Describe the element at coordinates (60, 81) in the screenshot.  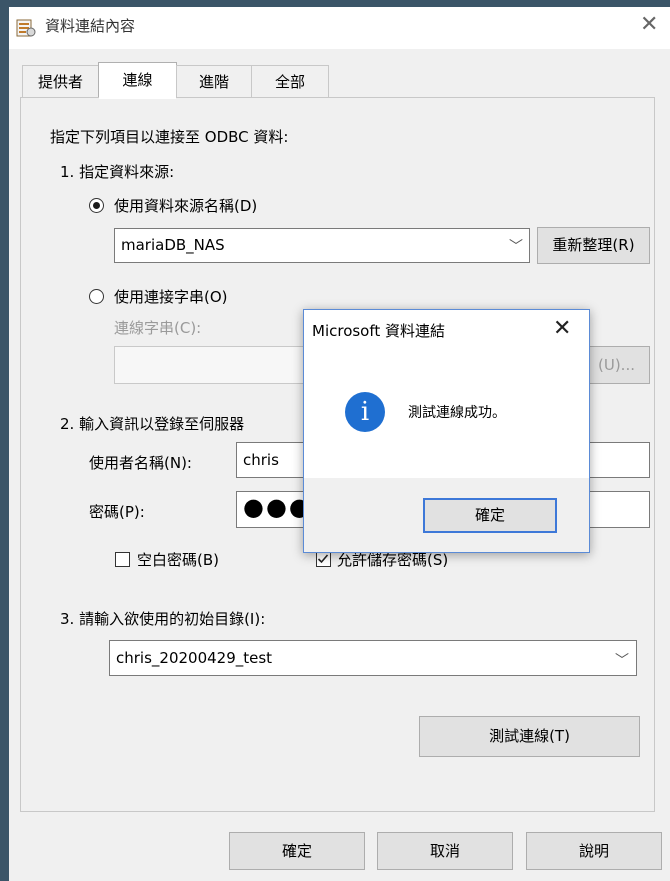
I see `tab-provider: 提供者` at that location.